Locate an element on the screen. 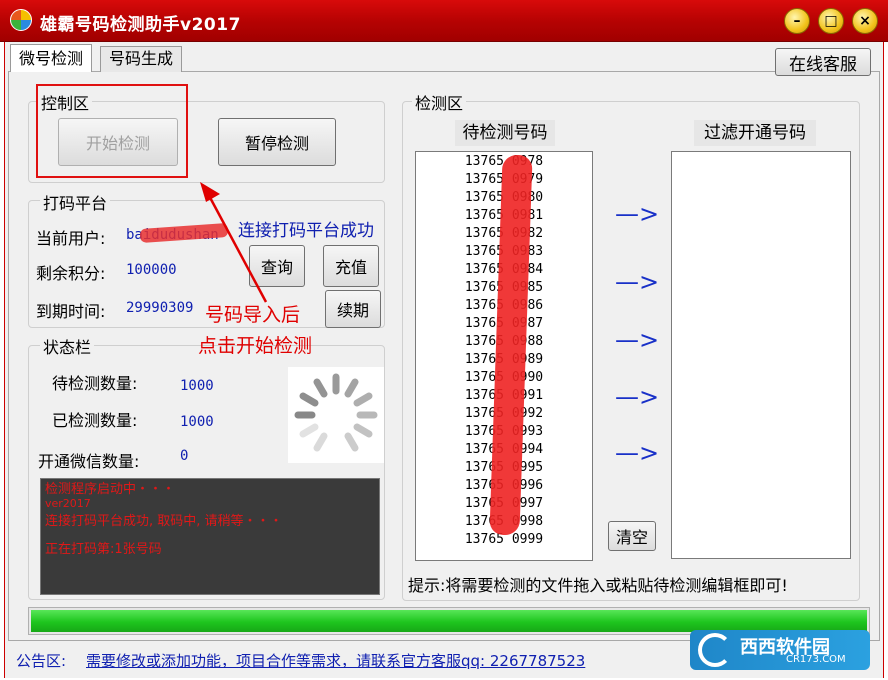 Image resolution: width=888 pixels, height=680 pixels. expire-label: 到期时间: is located at coordinates (71, 311).